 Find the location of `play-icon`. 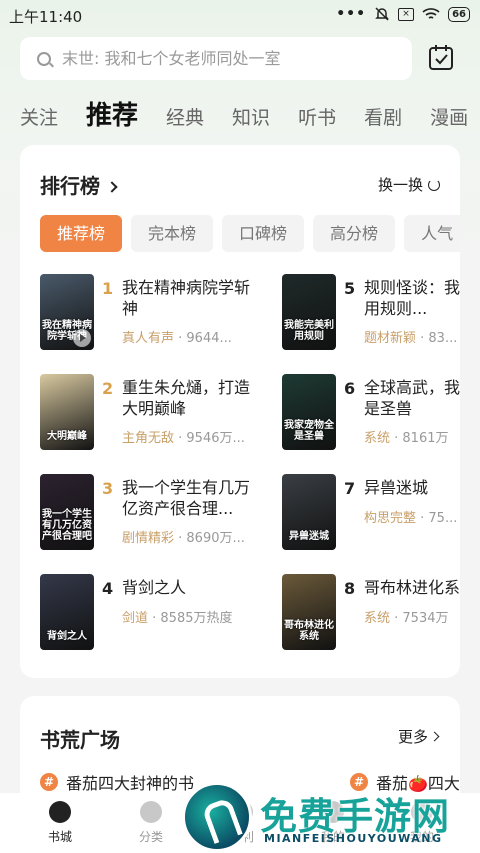

play-icon is located at coordinates (82, 338).